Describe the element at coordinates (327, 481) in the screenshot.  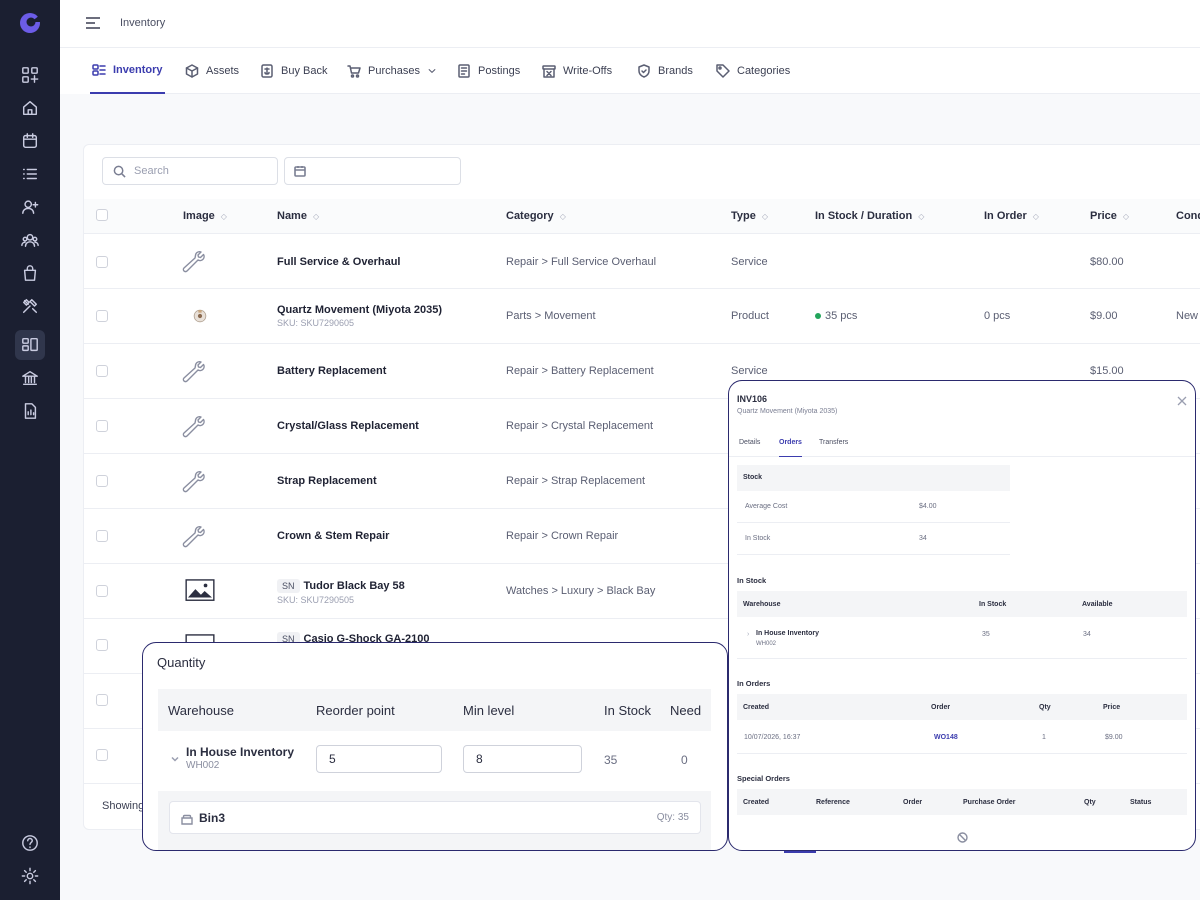
I see `product-name: Strap Replacement` at that location.